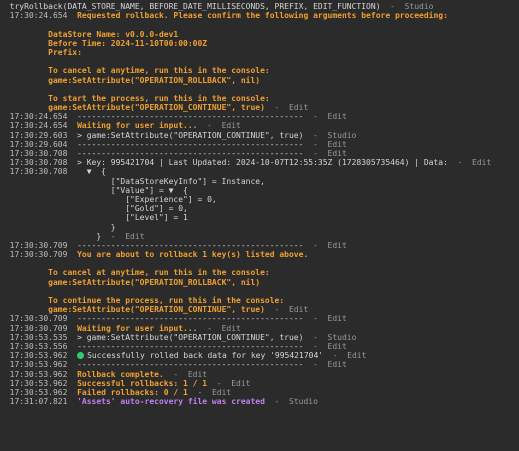 Image resolution: width=519 pixels, height=451 pixels. I want to click on message-text: 'Assets' auto-recovery file was created, so click(166, 402).